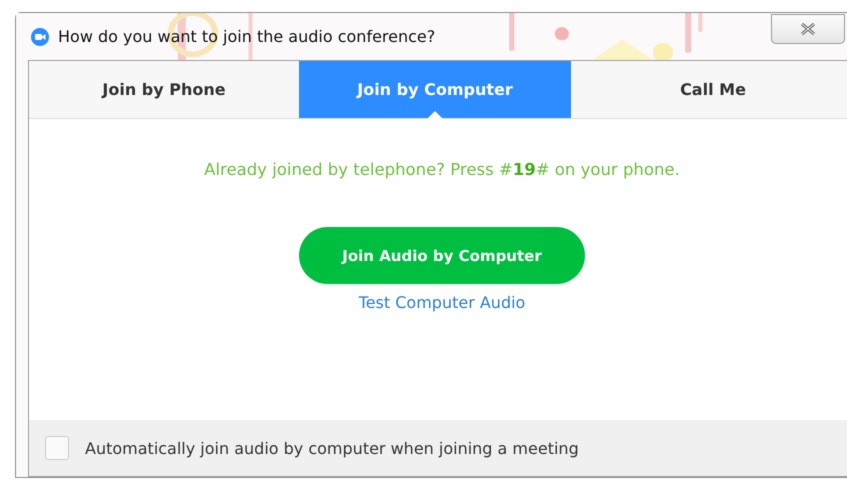  I want to click on window-title: How do you want to join the audio conference?, so click(247, 36).